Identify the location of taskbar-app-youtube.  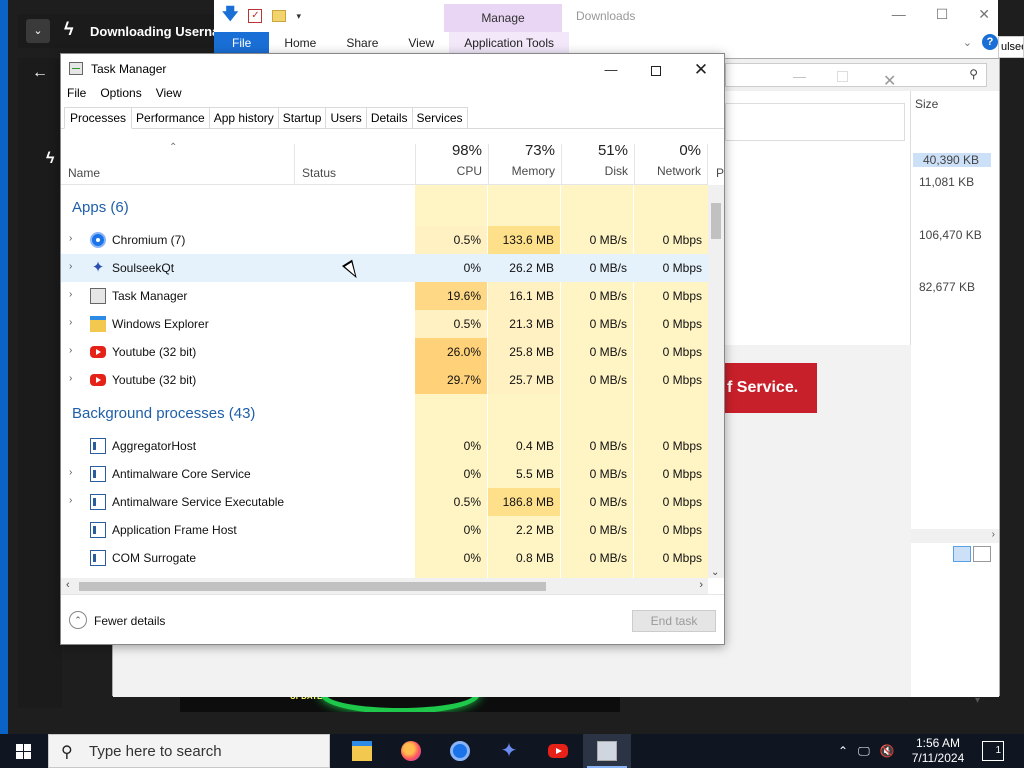
(558, 751).